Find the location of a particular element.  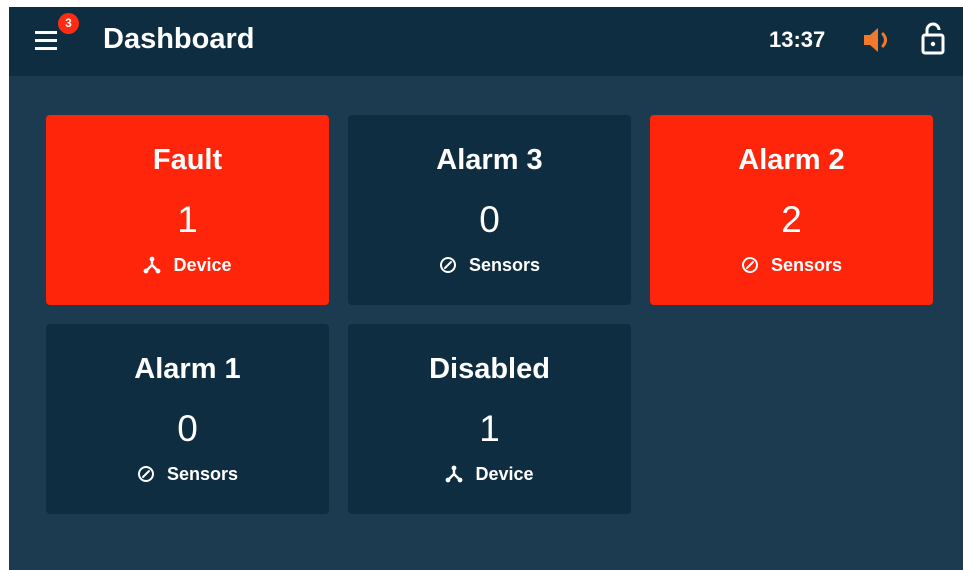

card-title: Alarm 2 is located at coordinates (791, 160).